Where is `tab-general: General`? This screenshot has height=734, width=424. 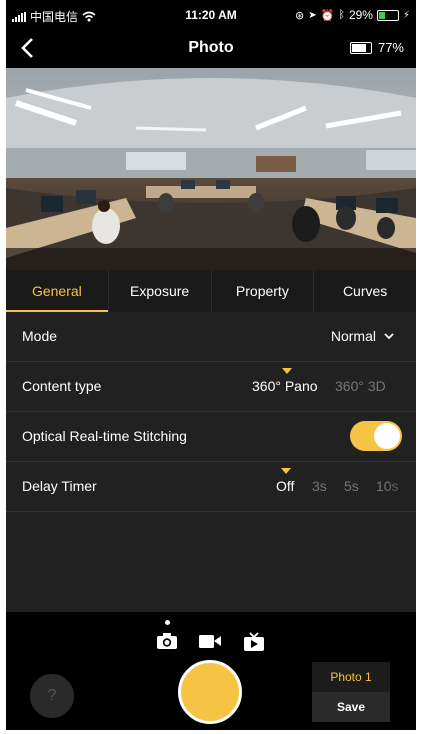 tab-general: General is located at coordinates (57, 291).